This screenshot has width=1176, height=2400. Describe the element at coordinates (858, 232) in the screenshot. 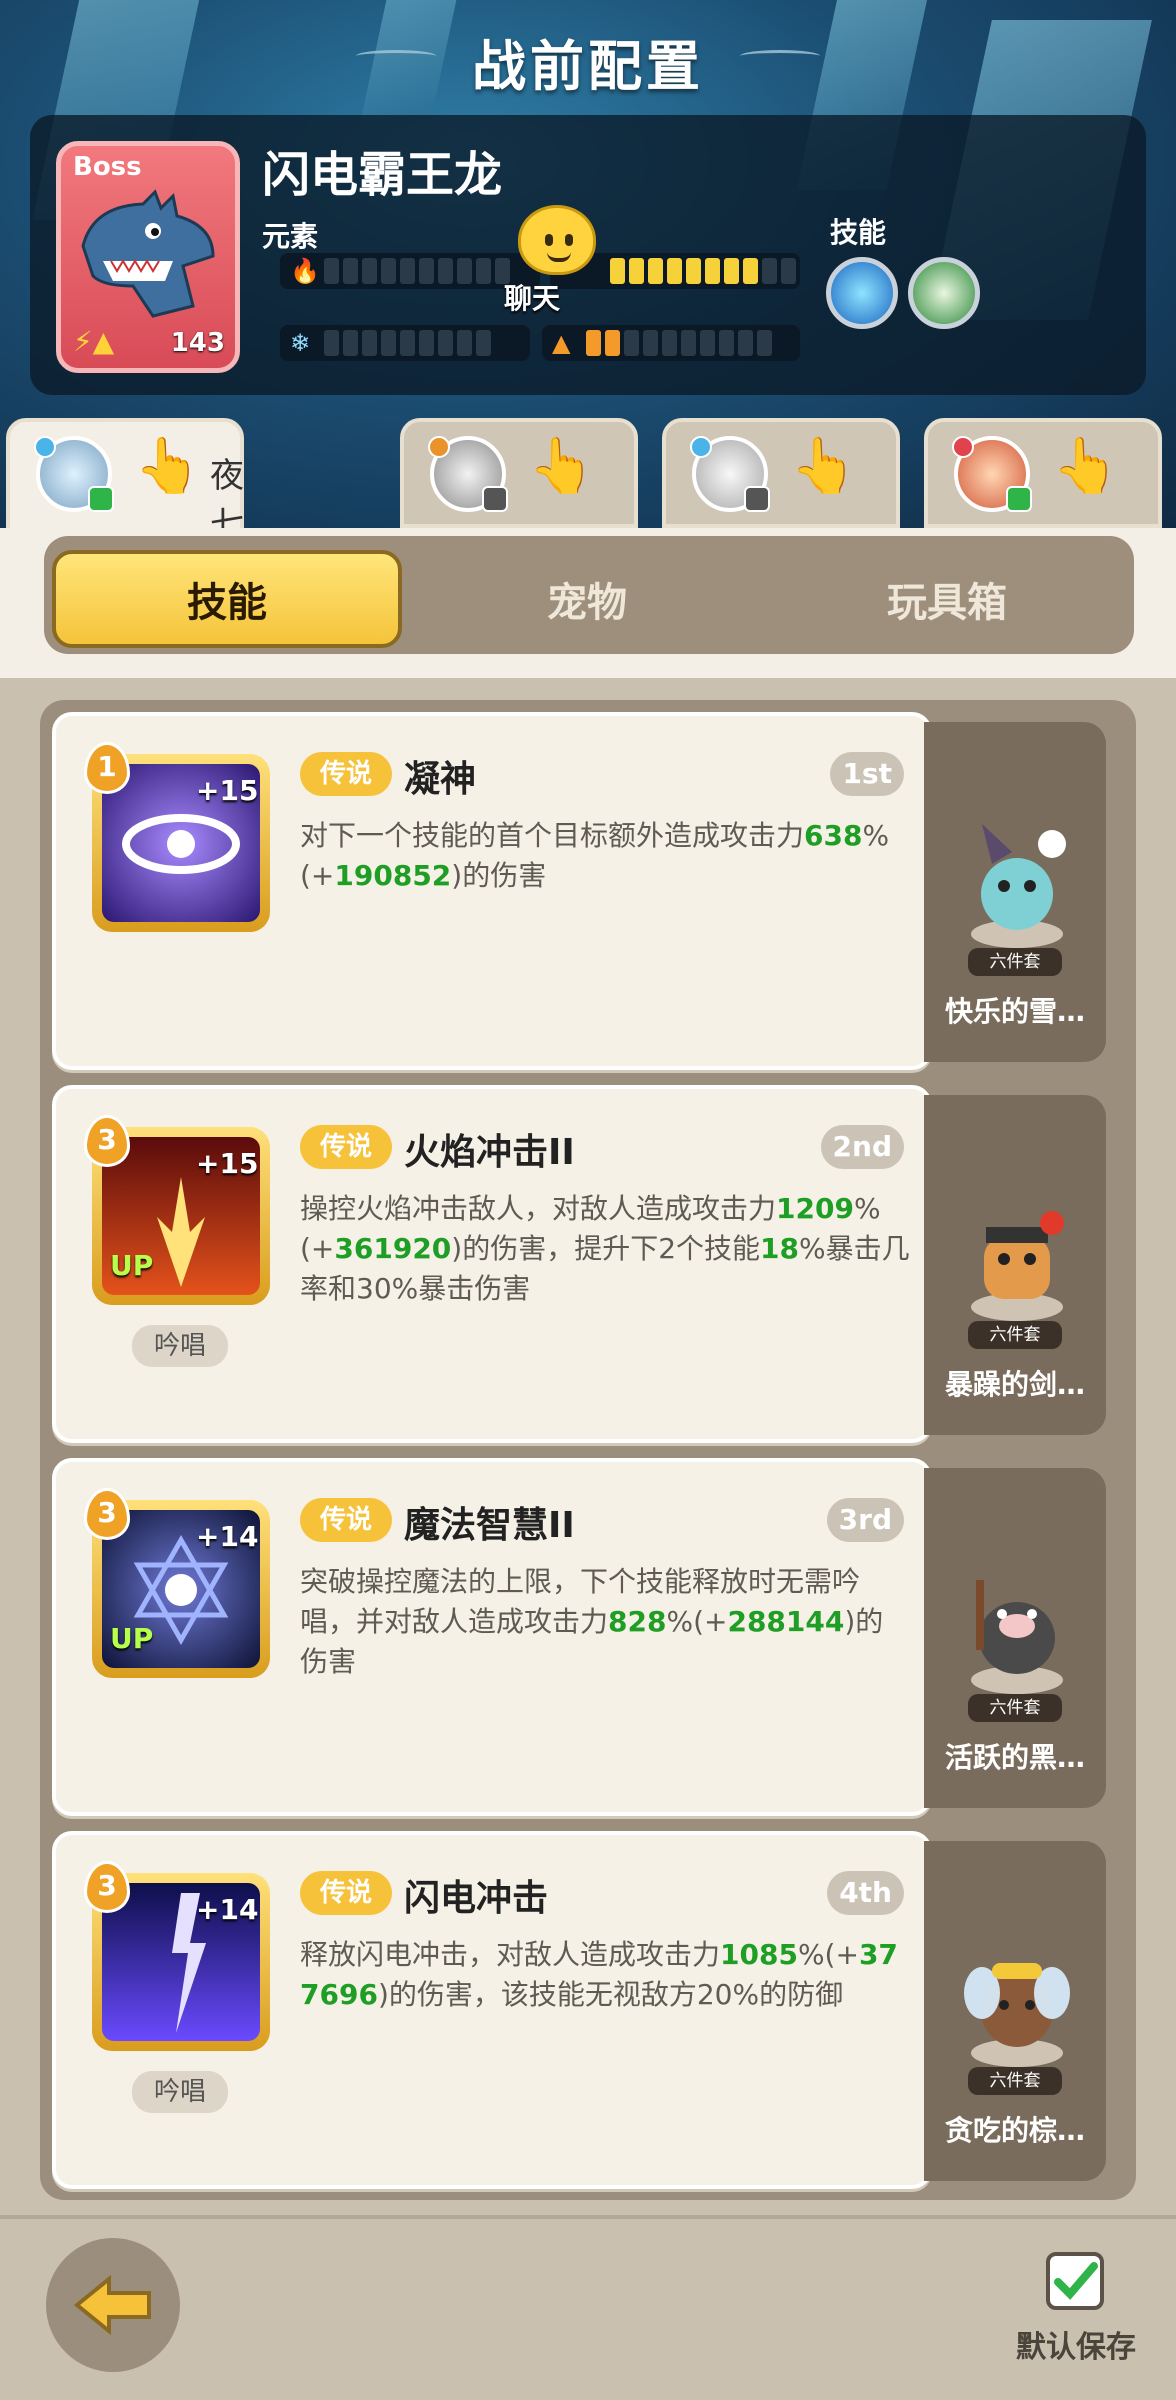

I see `skill-label: 技能` at that location.